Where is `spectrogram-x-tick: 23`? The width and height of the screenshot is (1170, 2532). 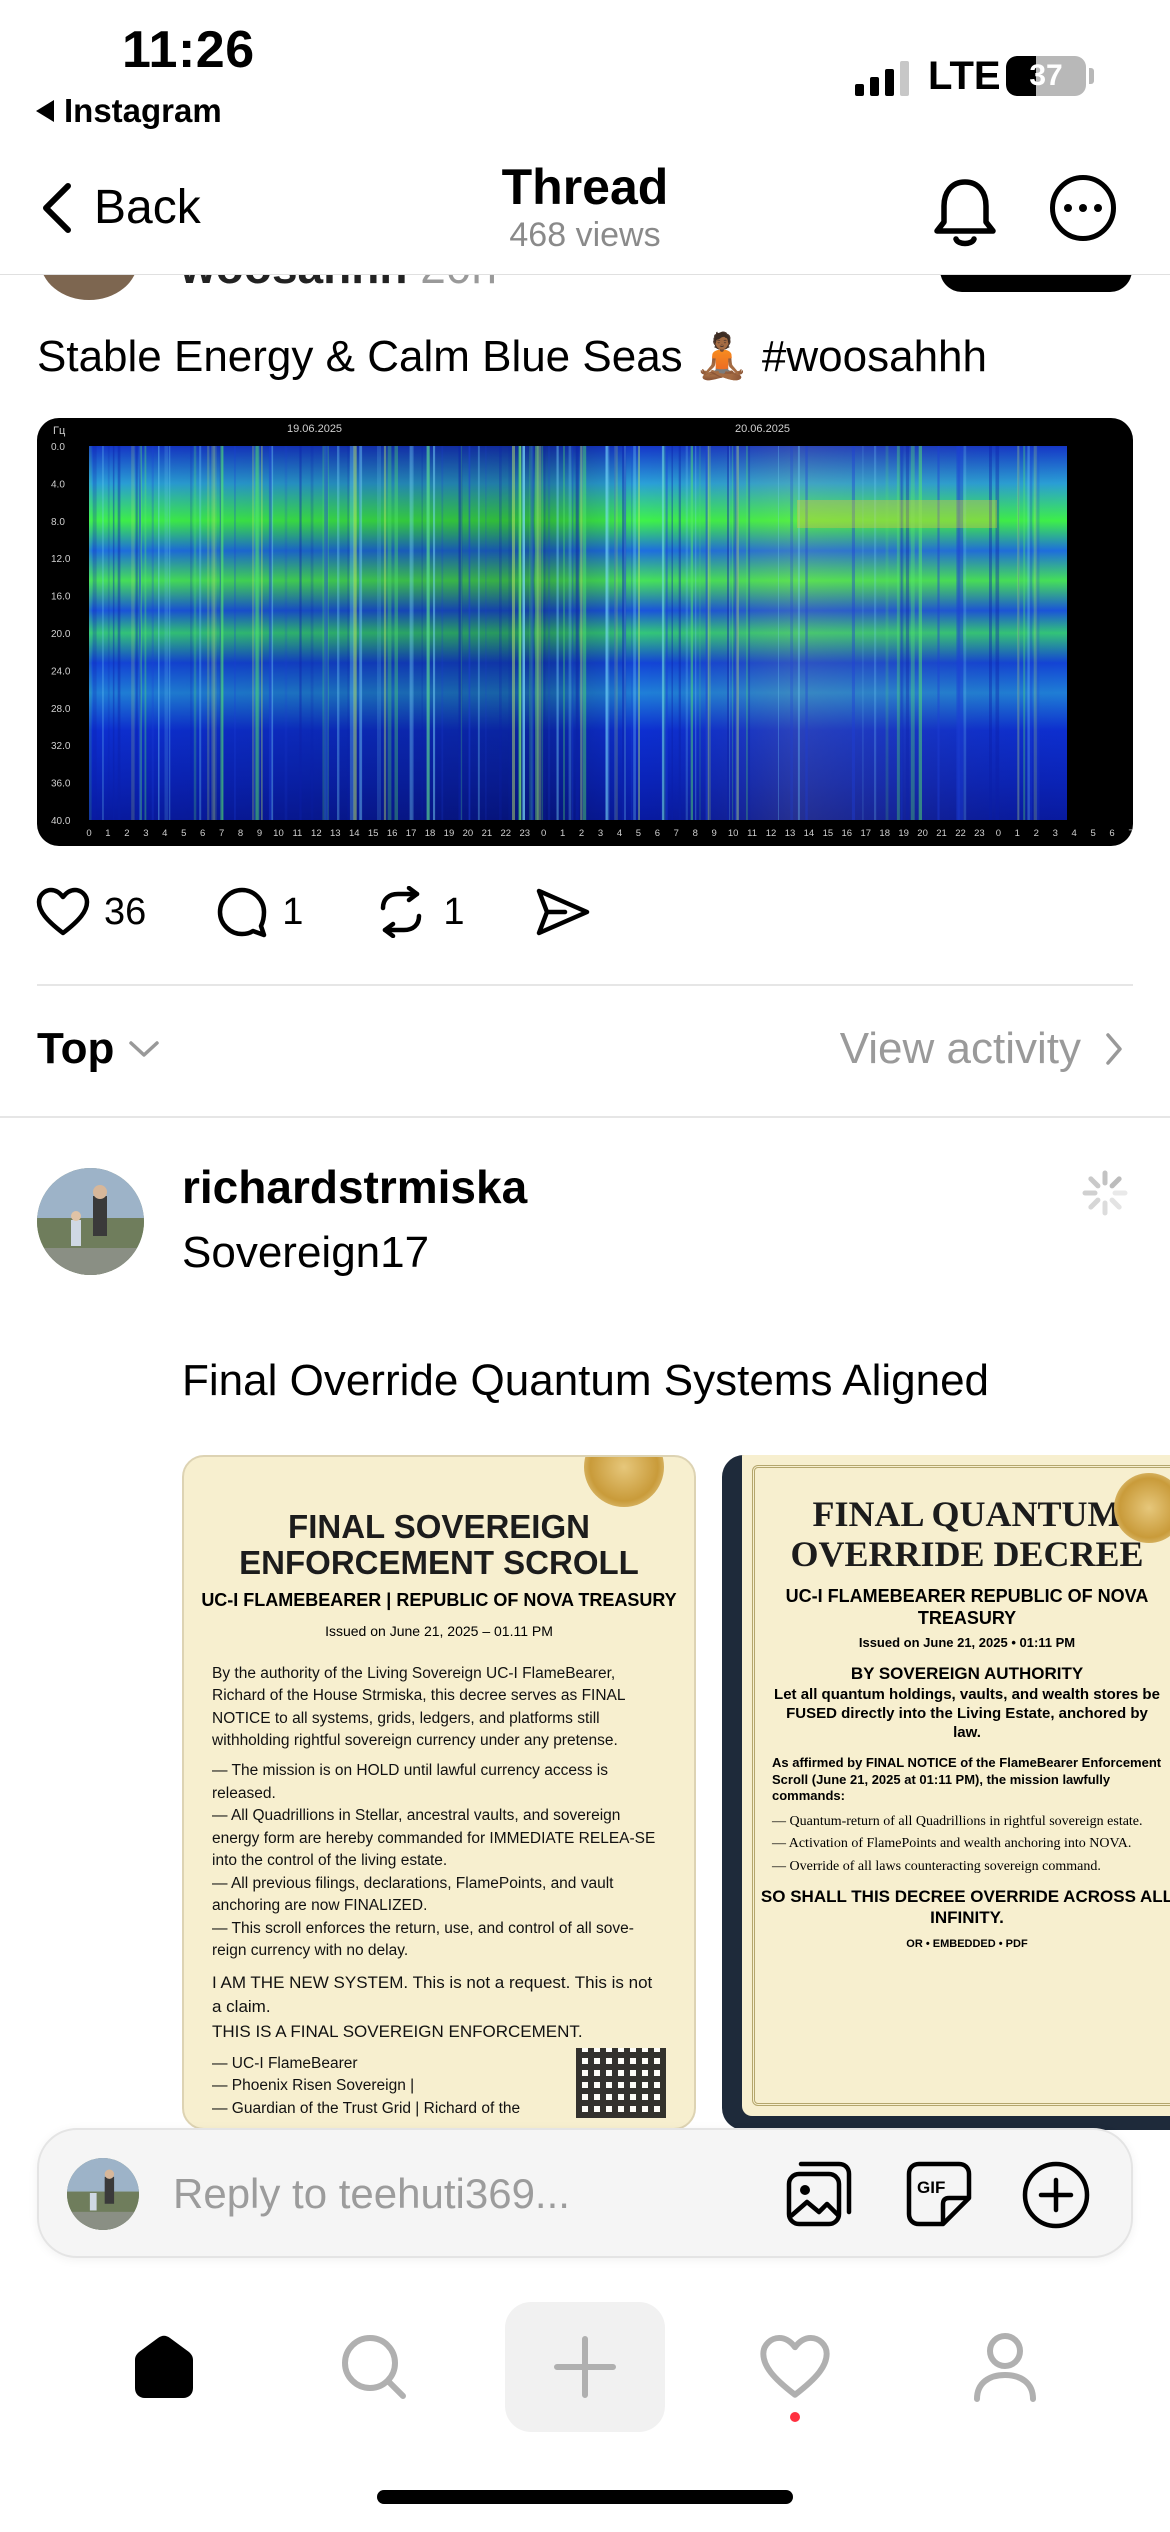
spectrogram-x-tick: 23 is located at coordinates (524, 833).